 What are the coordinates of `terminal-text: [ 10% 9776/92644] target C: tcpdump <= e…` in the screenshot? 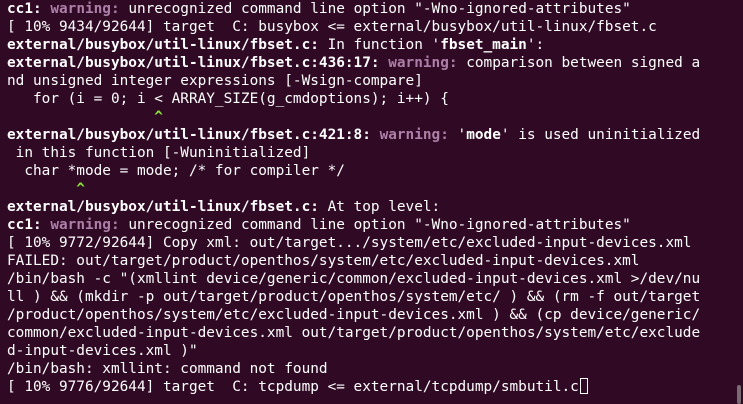 It's located at (293, 387).